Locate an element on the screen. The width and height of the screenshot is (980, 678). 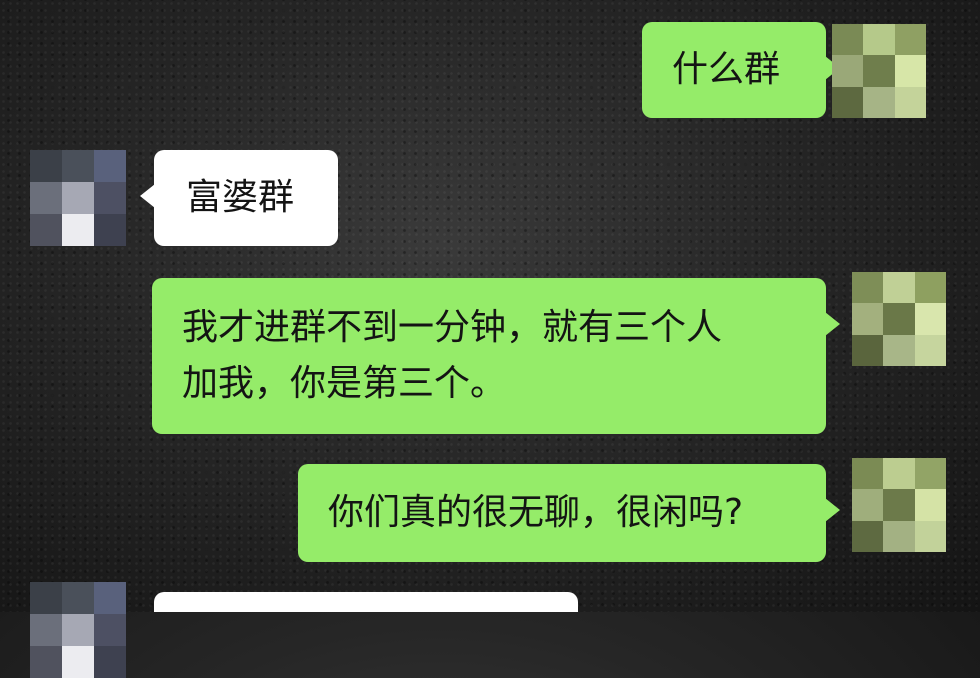
message-bubble-sent: 你们真的很无聊，很闲吗? is located at coordinates (569, 513).